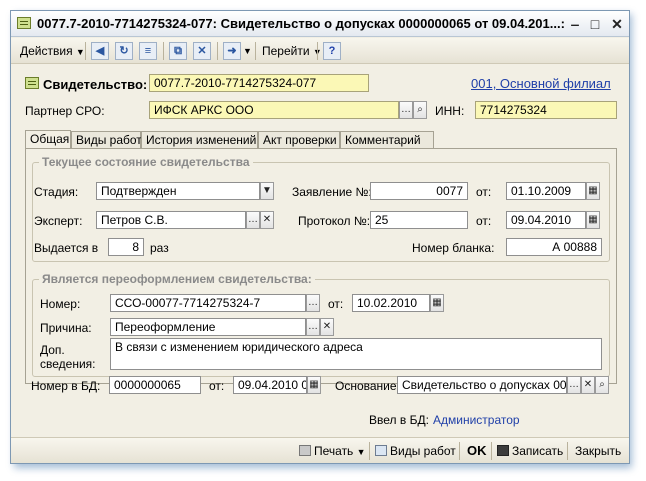  What do you see at coordinates (66, 248) in the screenshot?
I see `issued-label: Выдается в` at bounding box center [66, 248].